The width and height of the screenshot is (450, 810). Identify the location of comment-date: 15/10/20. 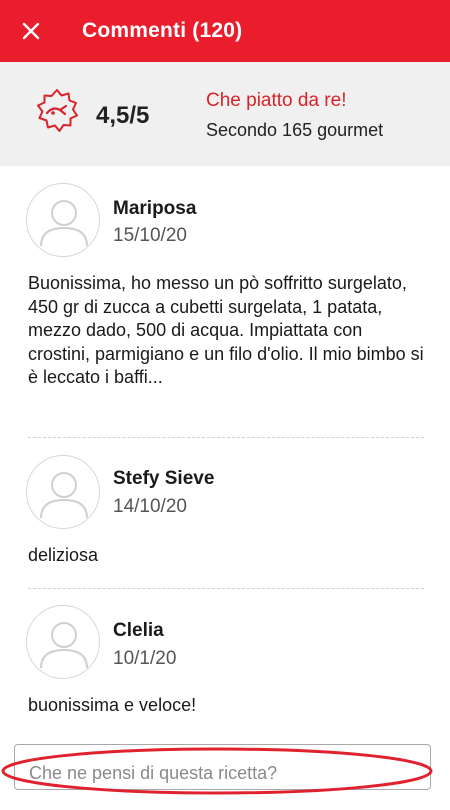
(150, 235).